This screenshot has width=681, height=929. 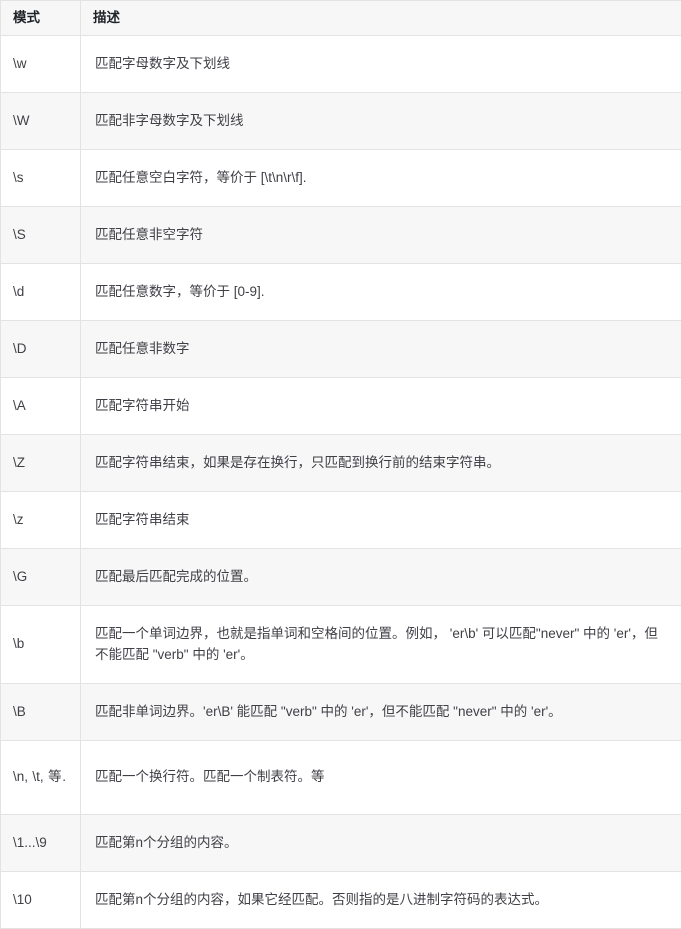 What do you see at coordinates (381, 349) in the screenshot?
I see `cell-description: 匹配任意非数字` at bounding box center [381, 349].